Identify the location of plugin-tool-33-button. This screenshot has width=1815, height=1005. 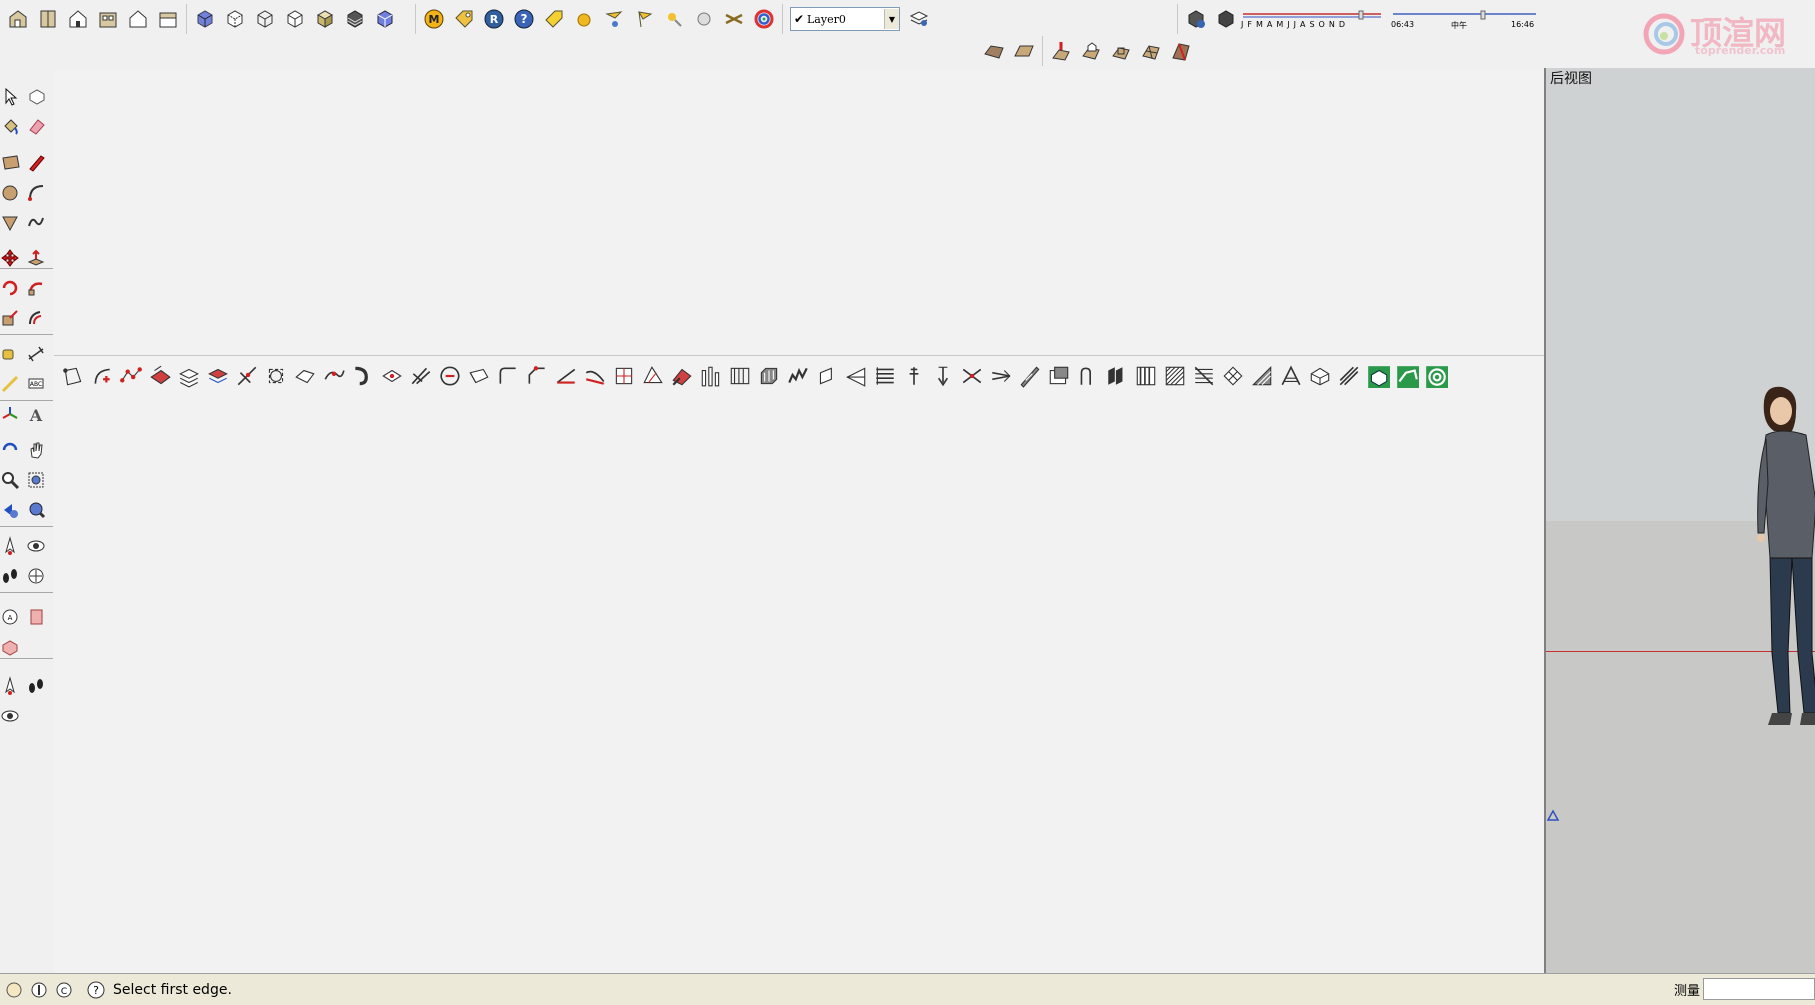
(1000, 376).